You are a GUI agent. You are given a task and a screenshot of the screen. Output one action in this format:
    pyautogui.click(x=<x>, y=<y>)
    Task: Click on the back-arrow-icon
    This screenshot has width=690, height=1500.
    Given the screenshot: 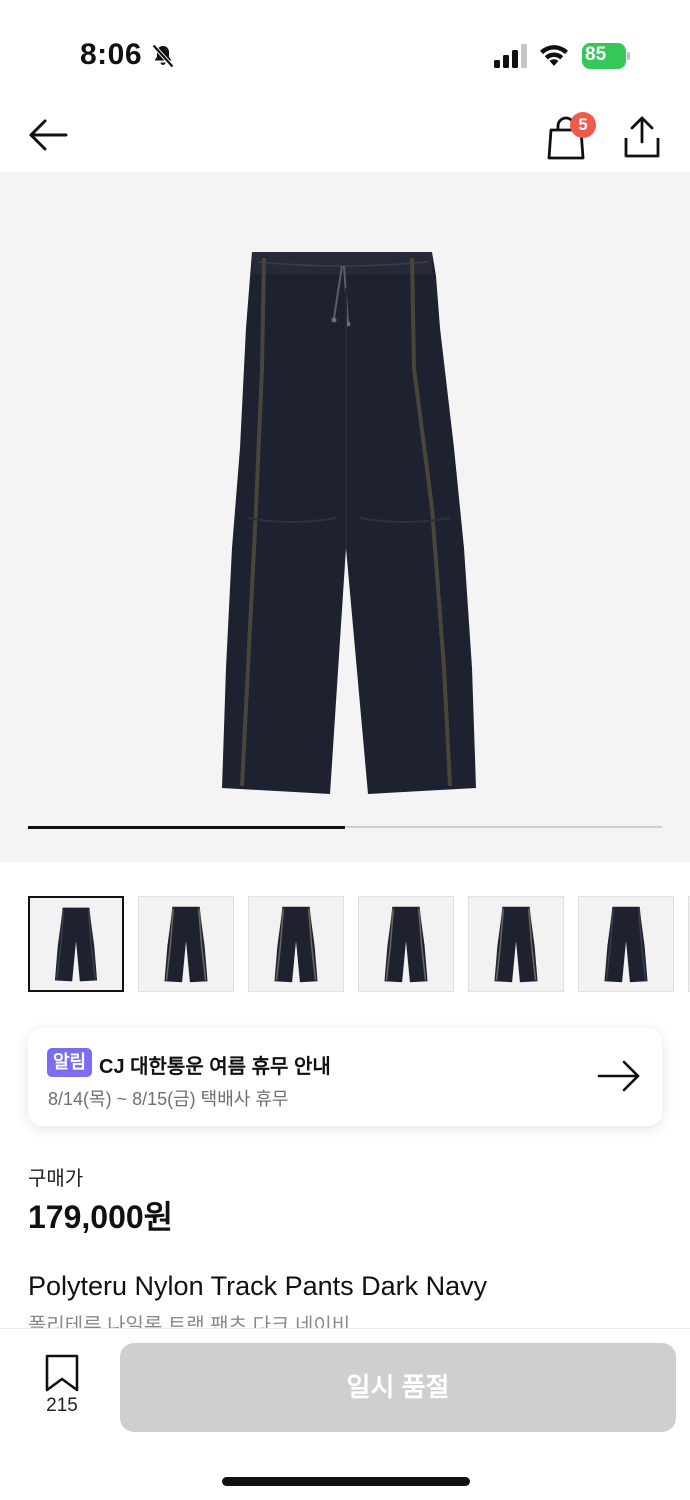 What is the action you would take?
    pyautogui.click(x=49, y=135)
    